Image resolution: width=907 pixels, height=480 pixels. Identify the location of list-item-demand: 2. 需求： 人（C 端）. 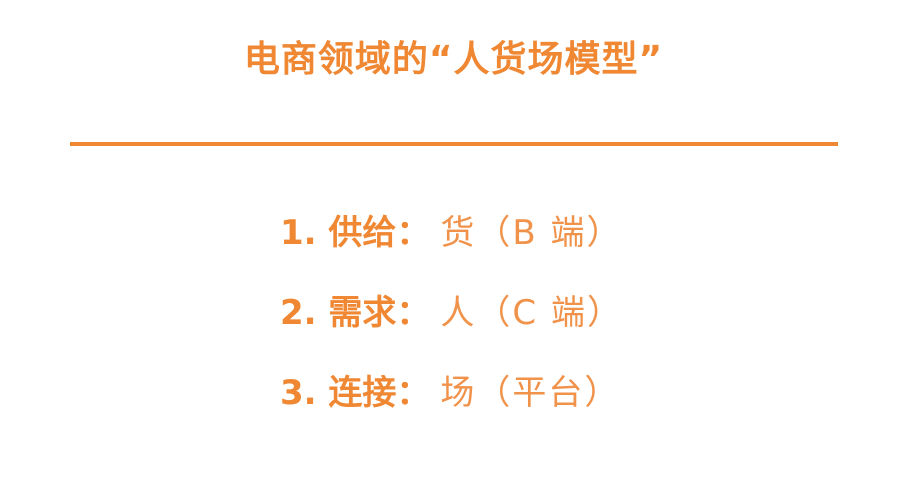
(520, 313).